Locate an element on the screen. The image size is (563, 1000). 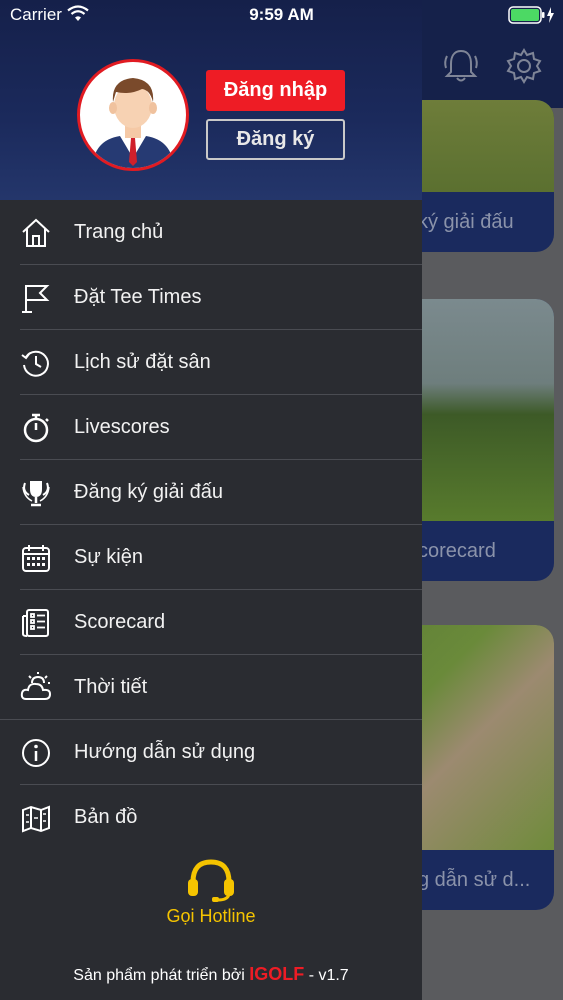
trophy-icon is located at coordinates (36, 494).